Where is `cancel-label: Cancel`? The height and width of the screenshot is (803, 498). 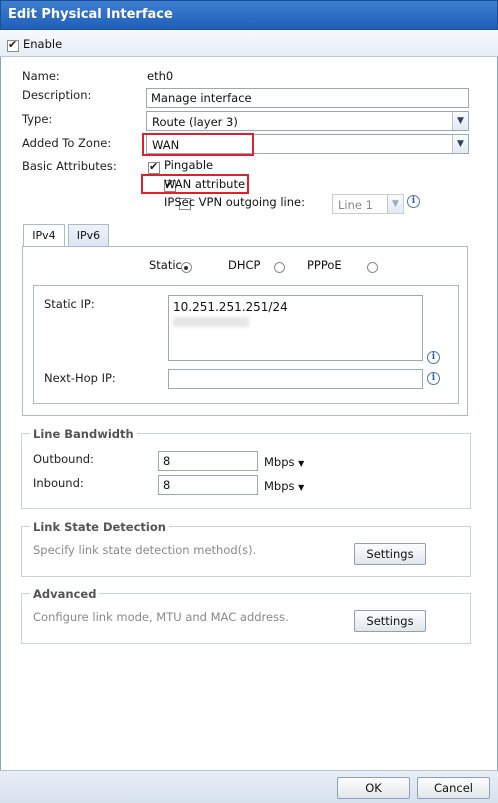
cancel-label: Cancel is located at coordinates (453, 788).